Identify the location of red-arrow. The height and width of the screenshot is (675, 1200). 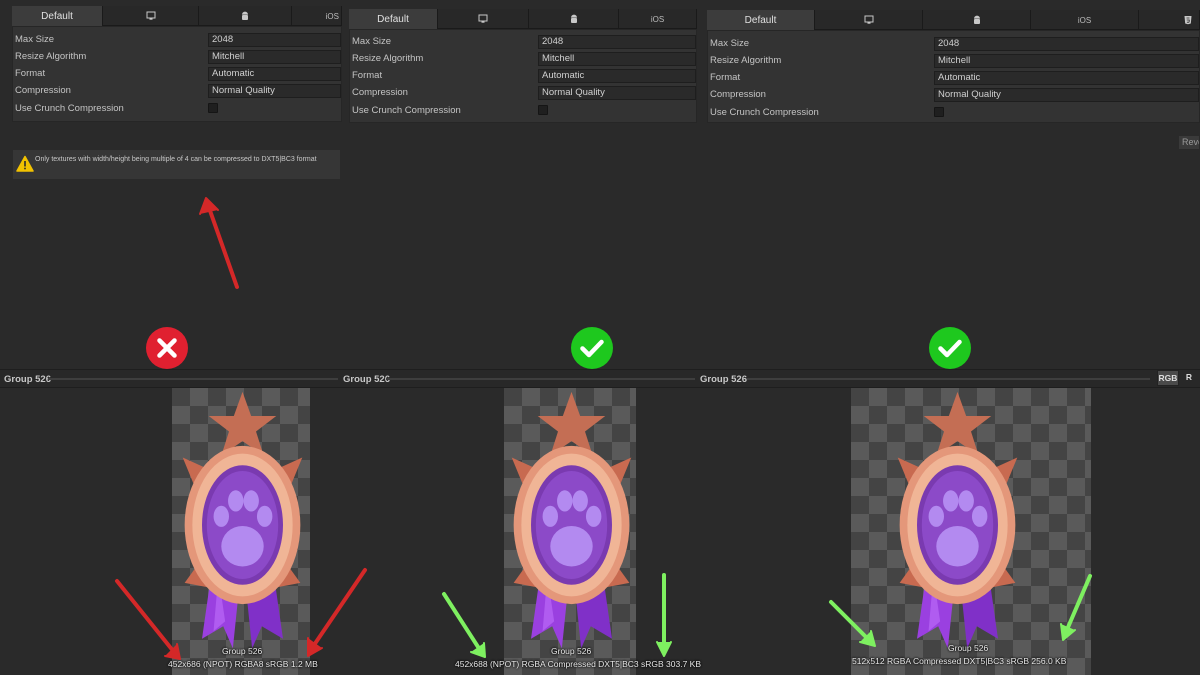
(219, 243).